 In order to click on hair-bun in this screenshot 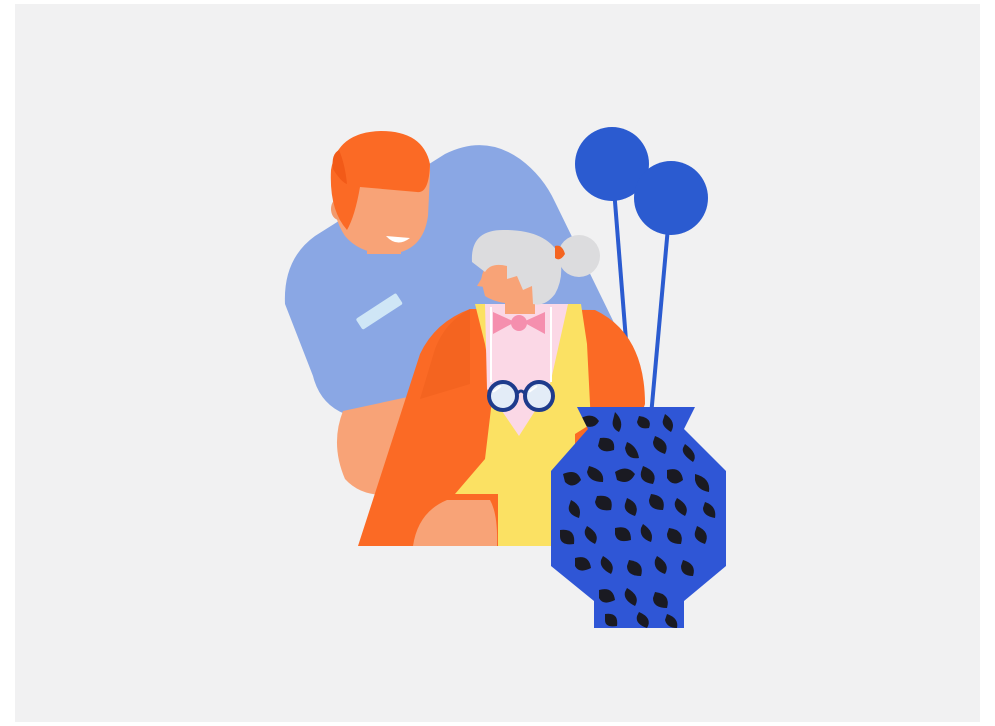, I will do `click(579, 256)`.